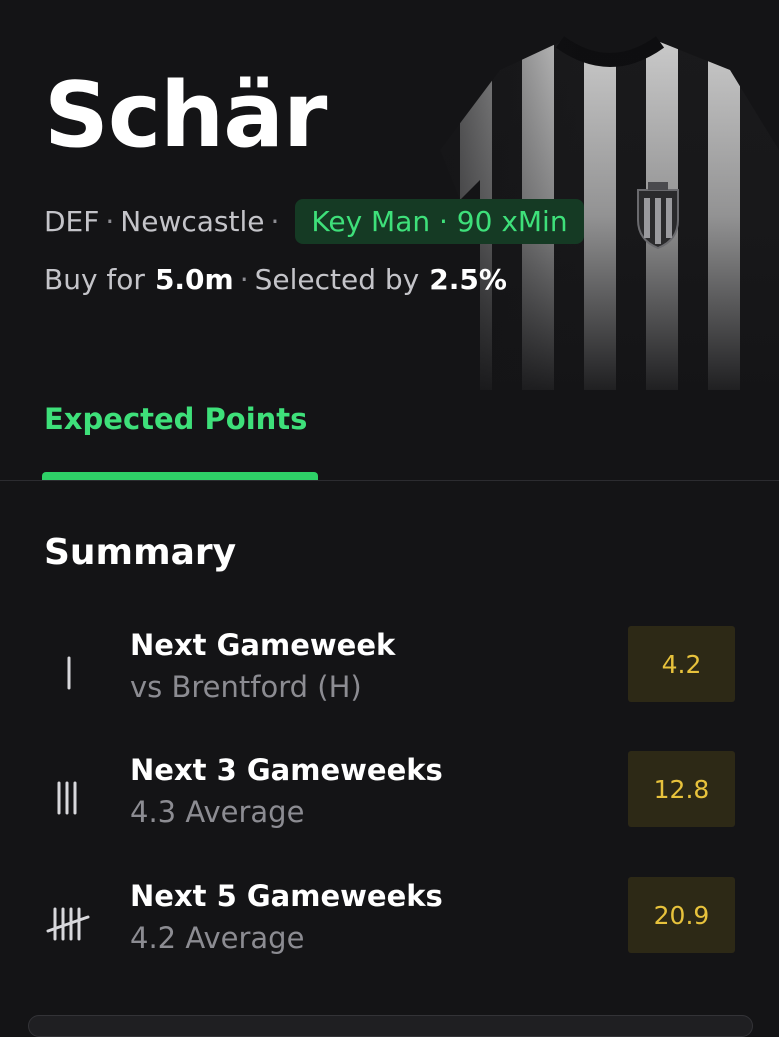 This screenshot has width=779, height=1037. I want to click on tally-three-icon, so click(67, 798).